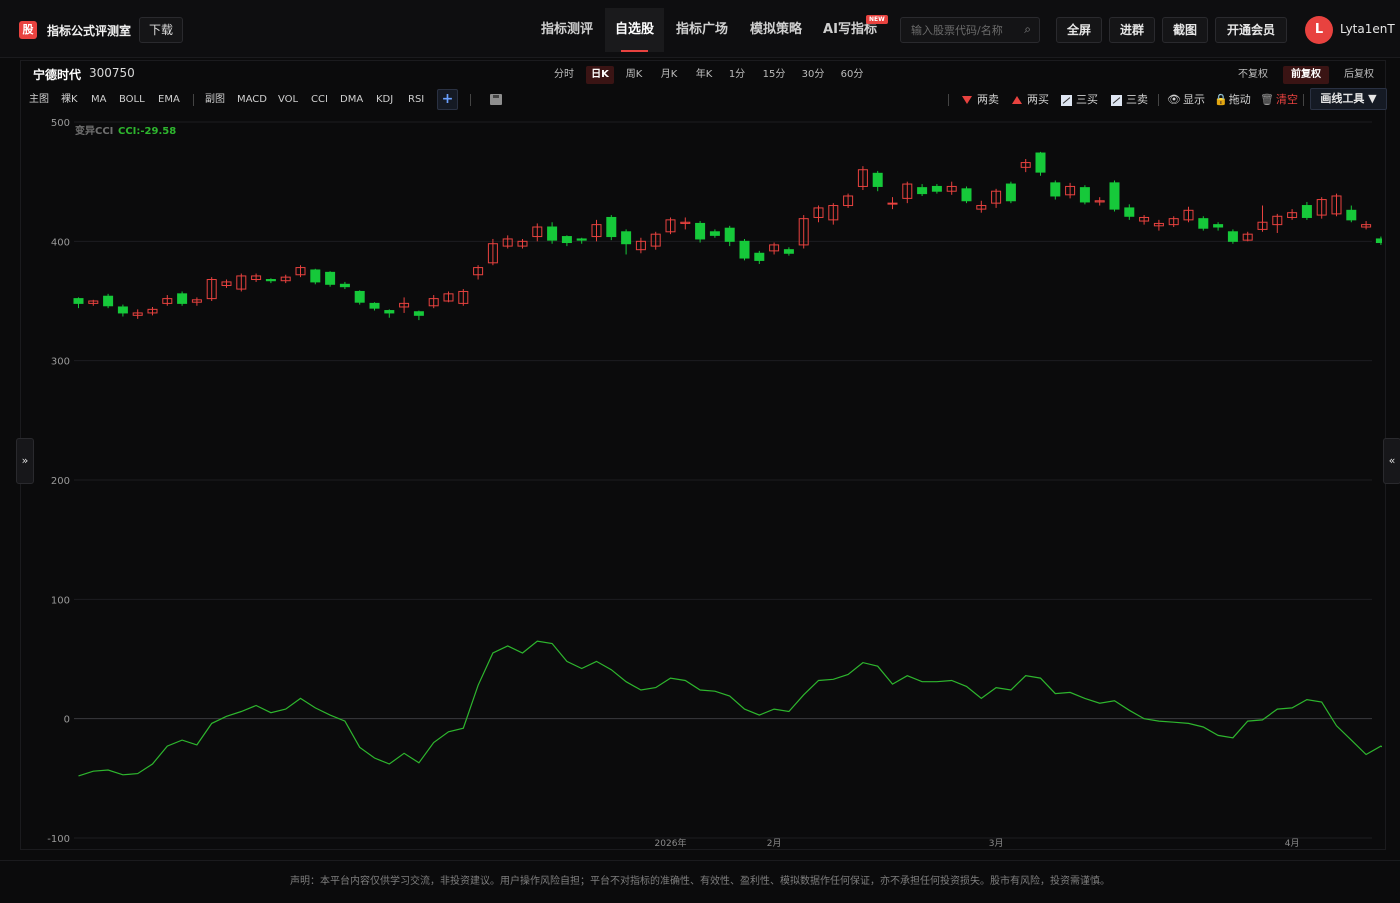  What do you see at coordinates (1027, 29) in the screenshot?
I see `search-icon: ⌕` at bounding box center [1027, 29].